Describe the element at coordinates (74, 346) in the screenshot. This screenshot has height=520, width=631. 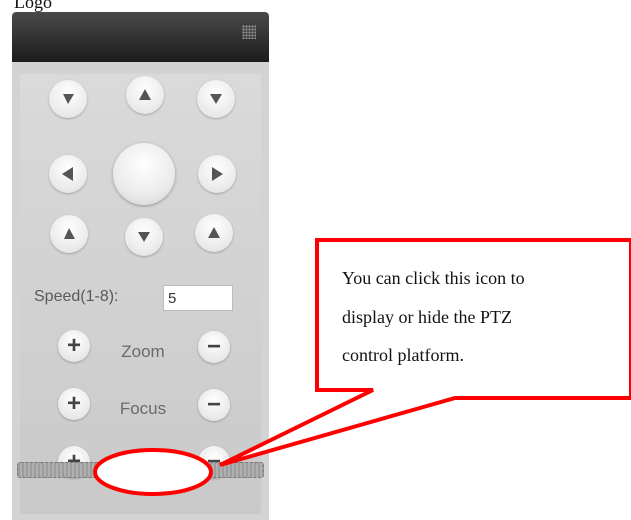
I see `zoom-in-button: +` at that location.